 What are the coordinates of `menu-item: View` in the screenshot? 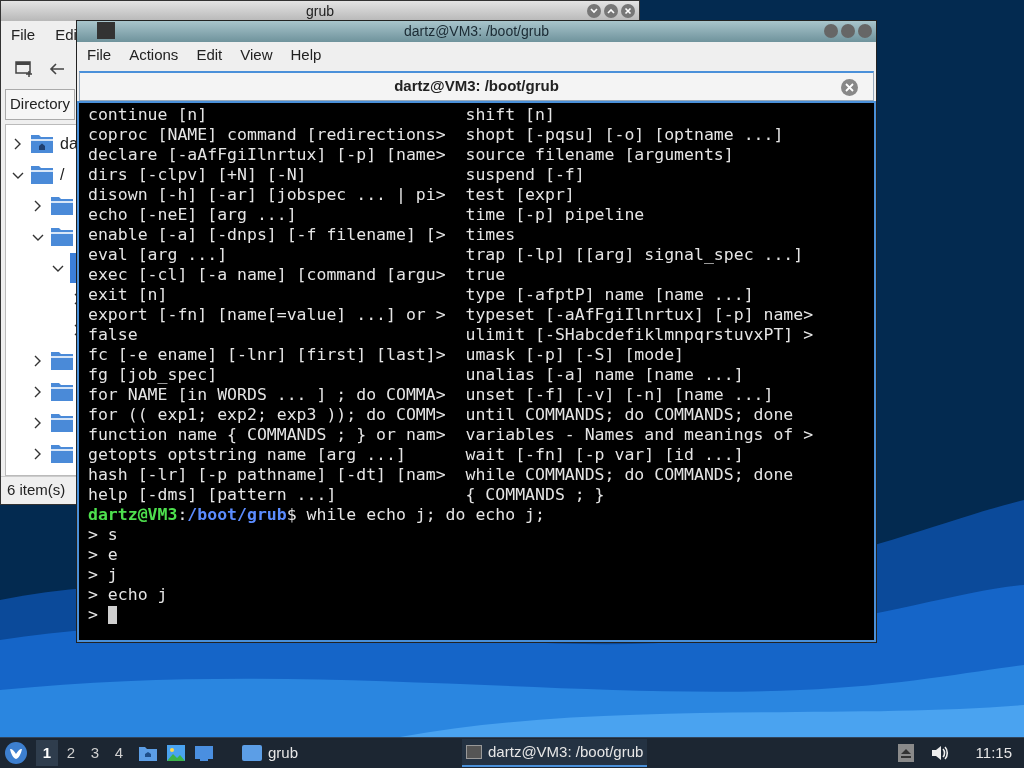 It's located at (256, 55).